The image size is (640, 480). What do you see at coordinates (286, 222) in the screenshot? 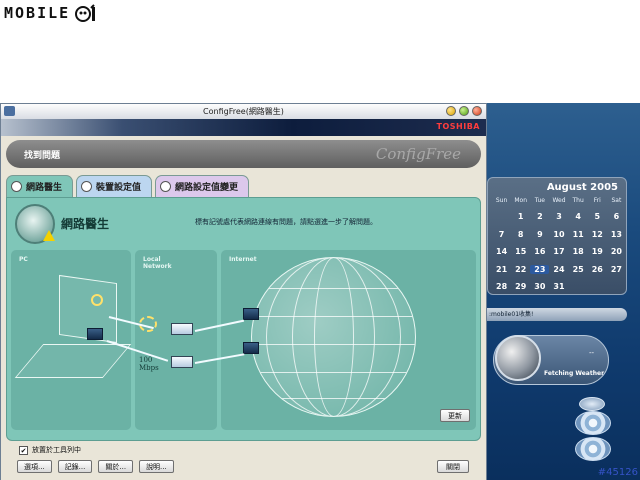
I see `panel-message: 標有記號處代表網路連線有問題，請點選進一步了解問題。` at bounding box center [286, 222].